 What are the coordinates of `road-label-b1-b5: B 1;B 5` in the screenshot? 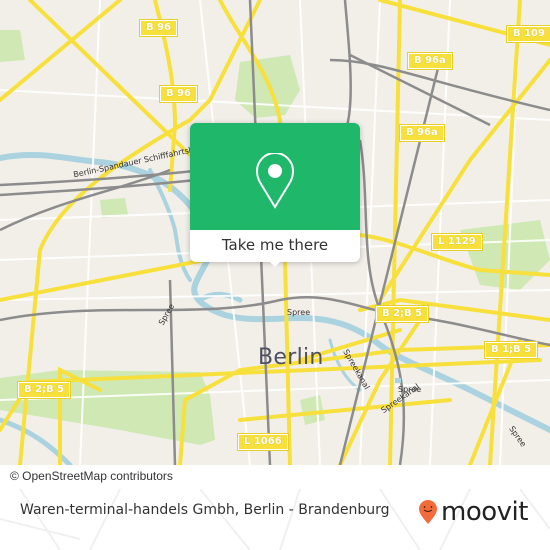 It's located at (511, 350).